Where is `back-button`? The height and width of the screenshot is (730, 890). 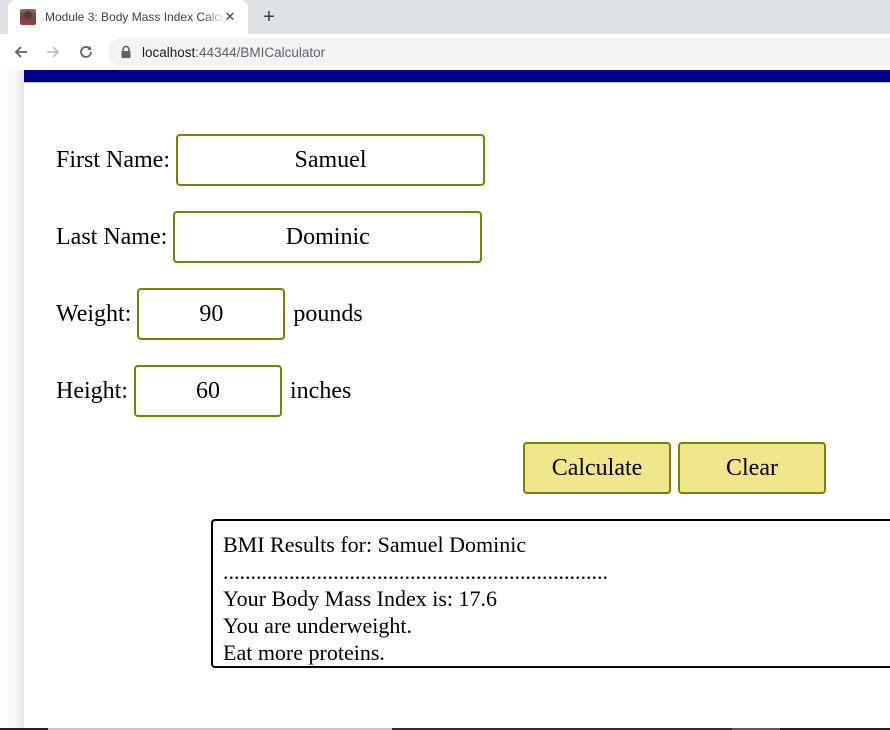 back-button is located at coordinates (21, 52).